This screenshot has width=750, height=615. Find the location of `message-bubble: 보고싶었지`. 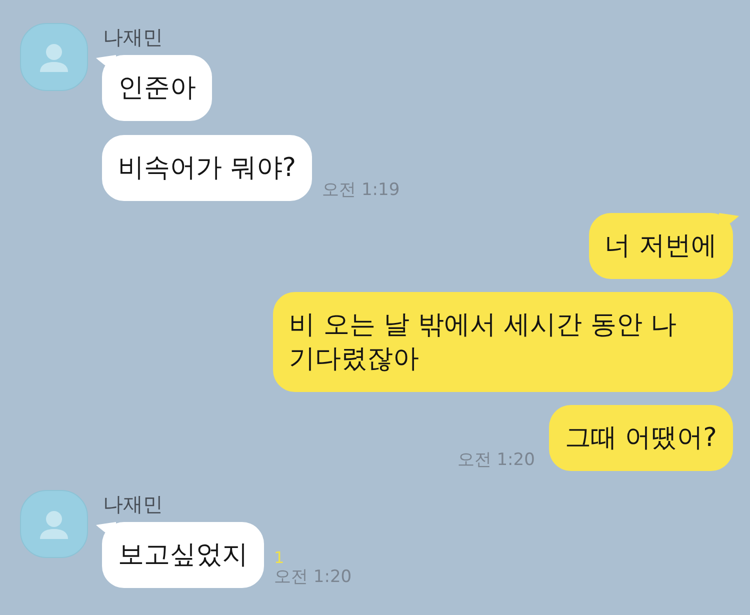

message-bubble: 보고싶었지 is located at coordinates (183, 555).